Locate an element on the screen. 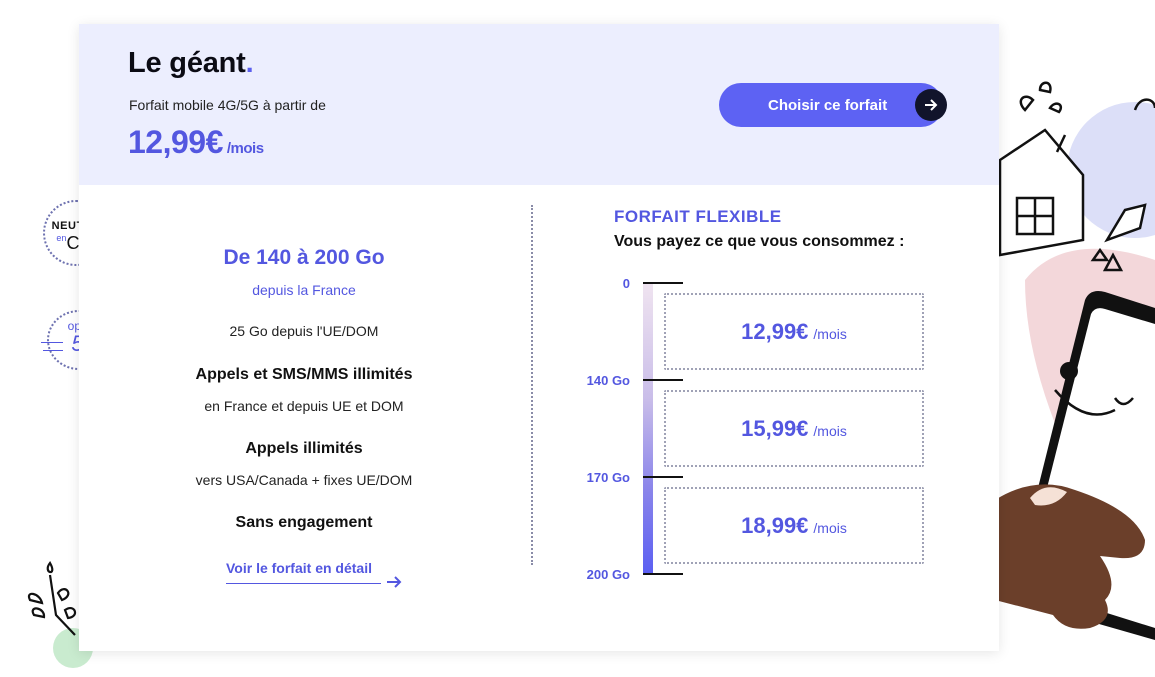 This screenshot has height=677, width=1155. tier-price: 15,99€ is located at coordinates (775, 428).